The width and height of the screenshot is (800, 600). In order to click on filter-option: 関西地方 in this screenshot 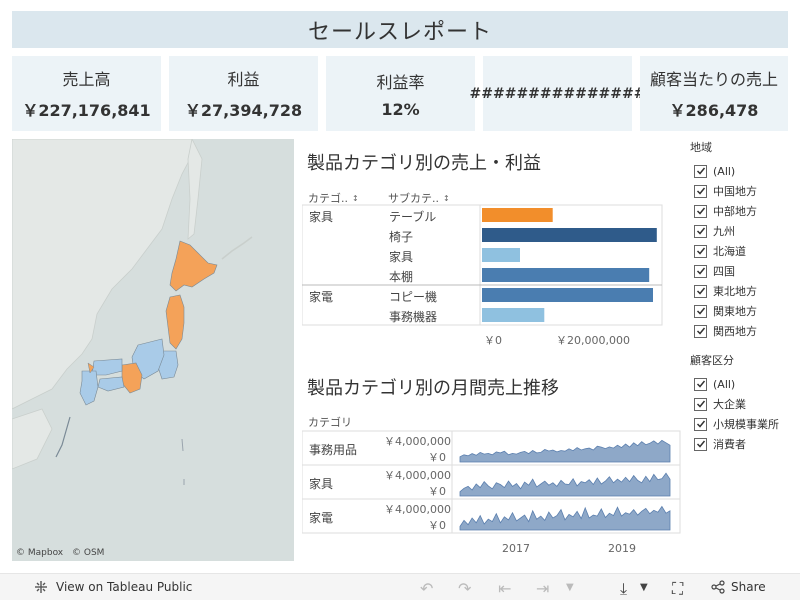, I will do `click(723, 331)`.